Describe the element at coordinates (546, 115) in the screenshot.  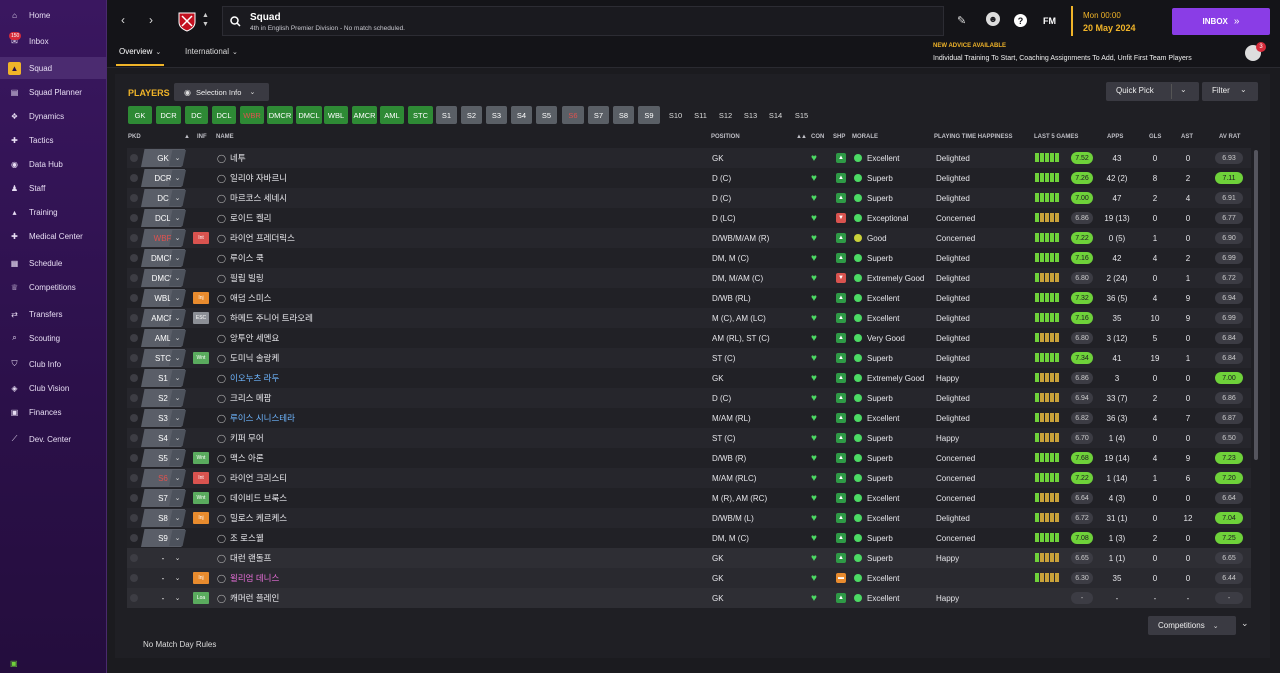
I see `position-button-s5: S5` at that location.